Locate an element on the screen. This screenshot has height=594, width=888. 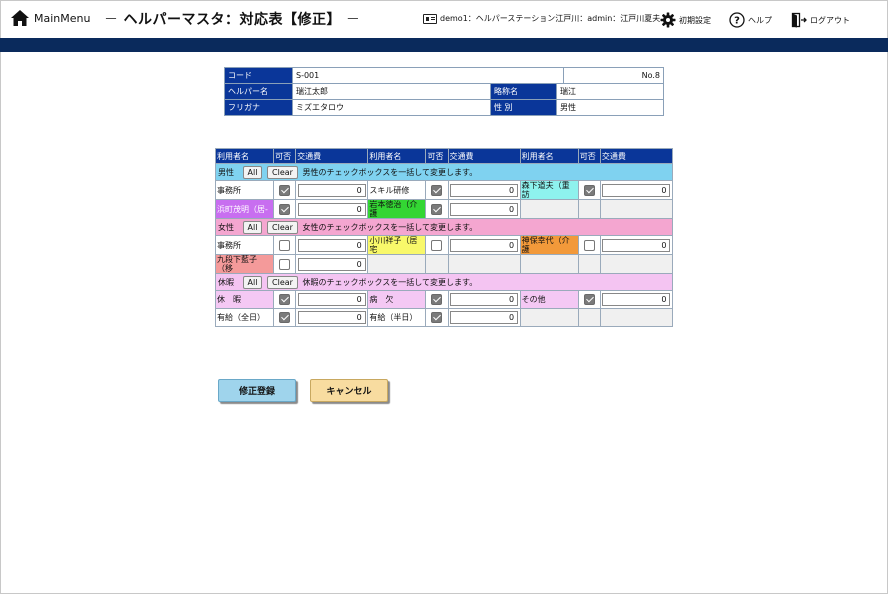
group-label: 男性 is located at coordinates (226, 172).